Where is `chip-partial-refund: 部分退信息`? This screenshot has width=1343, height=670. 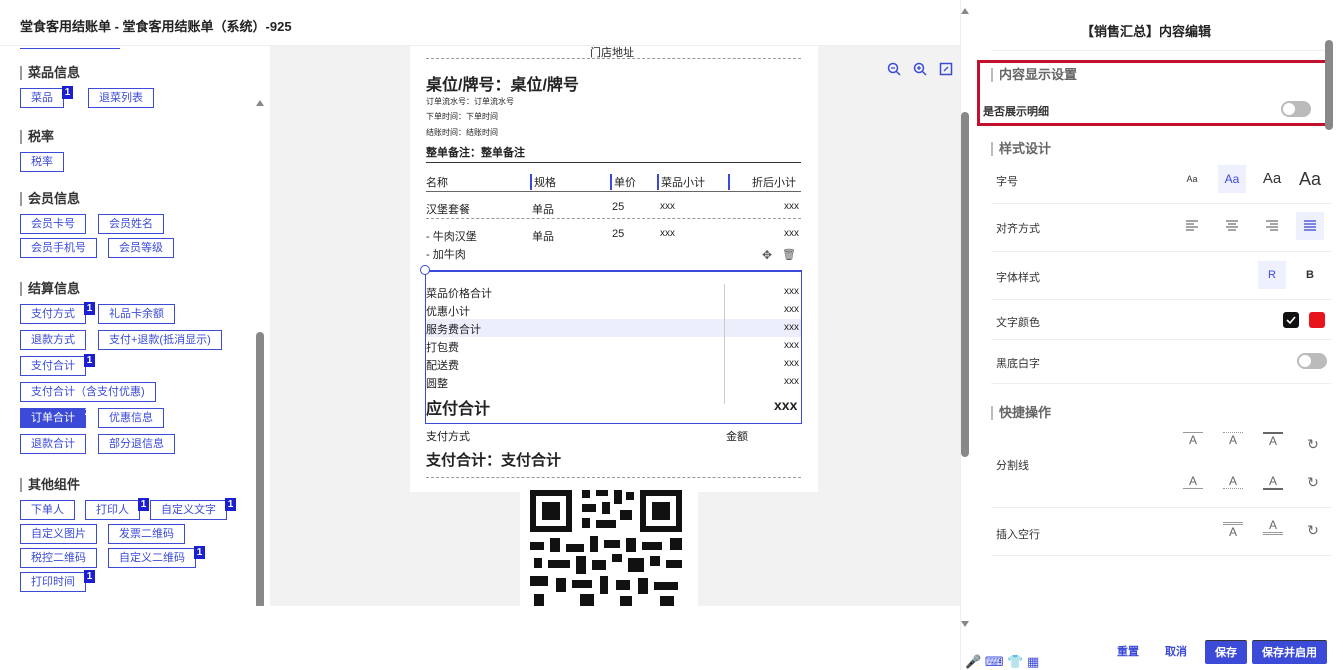 chip-partial-refund: 部分退信息 is located at coordinates (136, 444).